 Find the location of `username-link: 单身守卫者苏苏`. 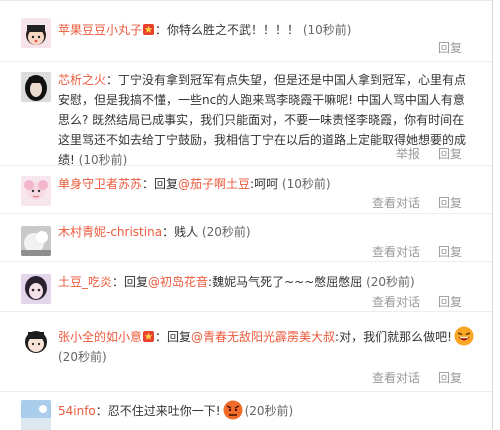

username-link: 单身守卫者苏苏 is located at coordinates (100, 184).